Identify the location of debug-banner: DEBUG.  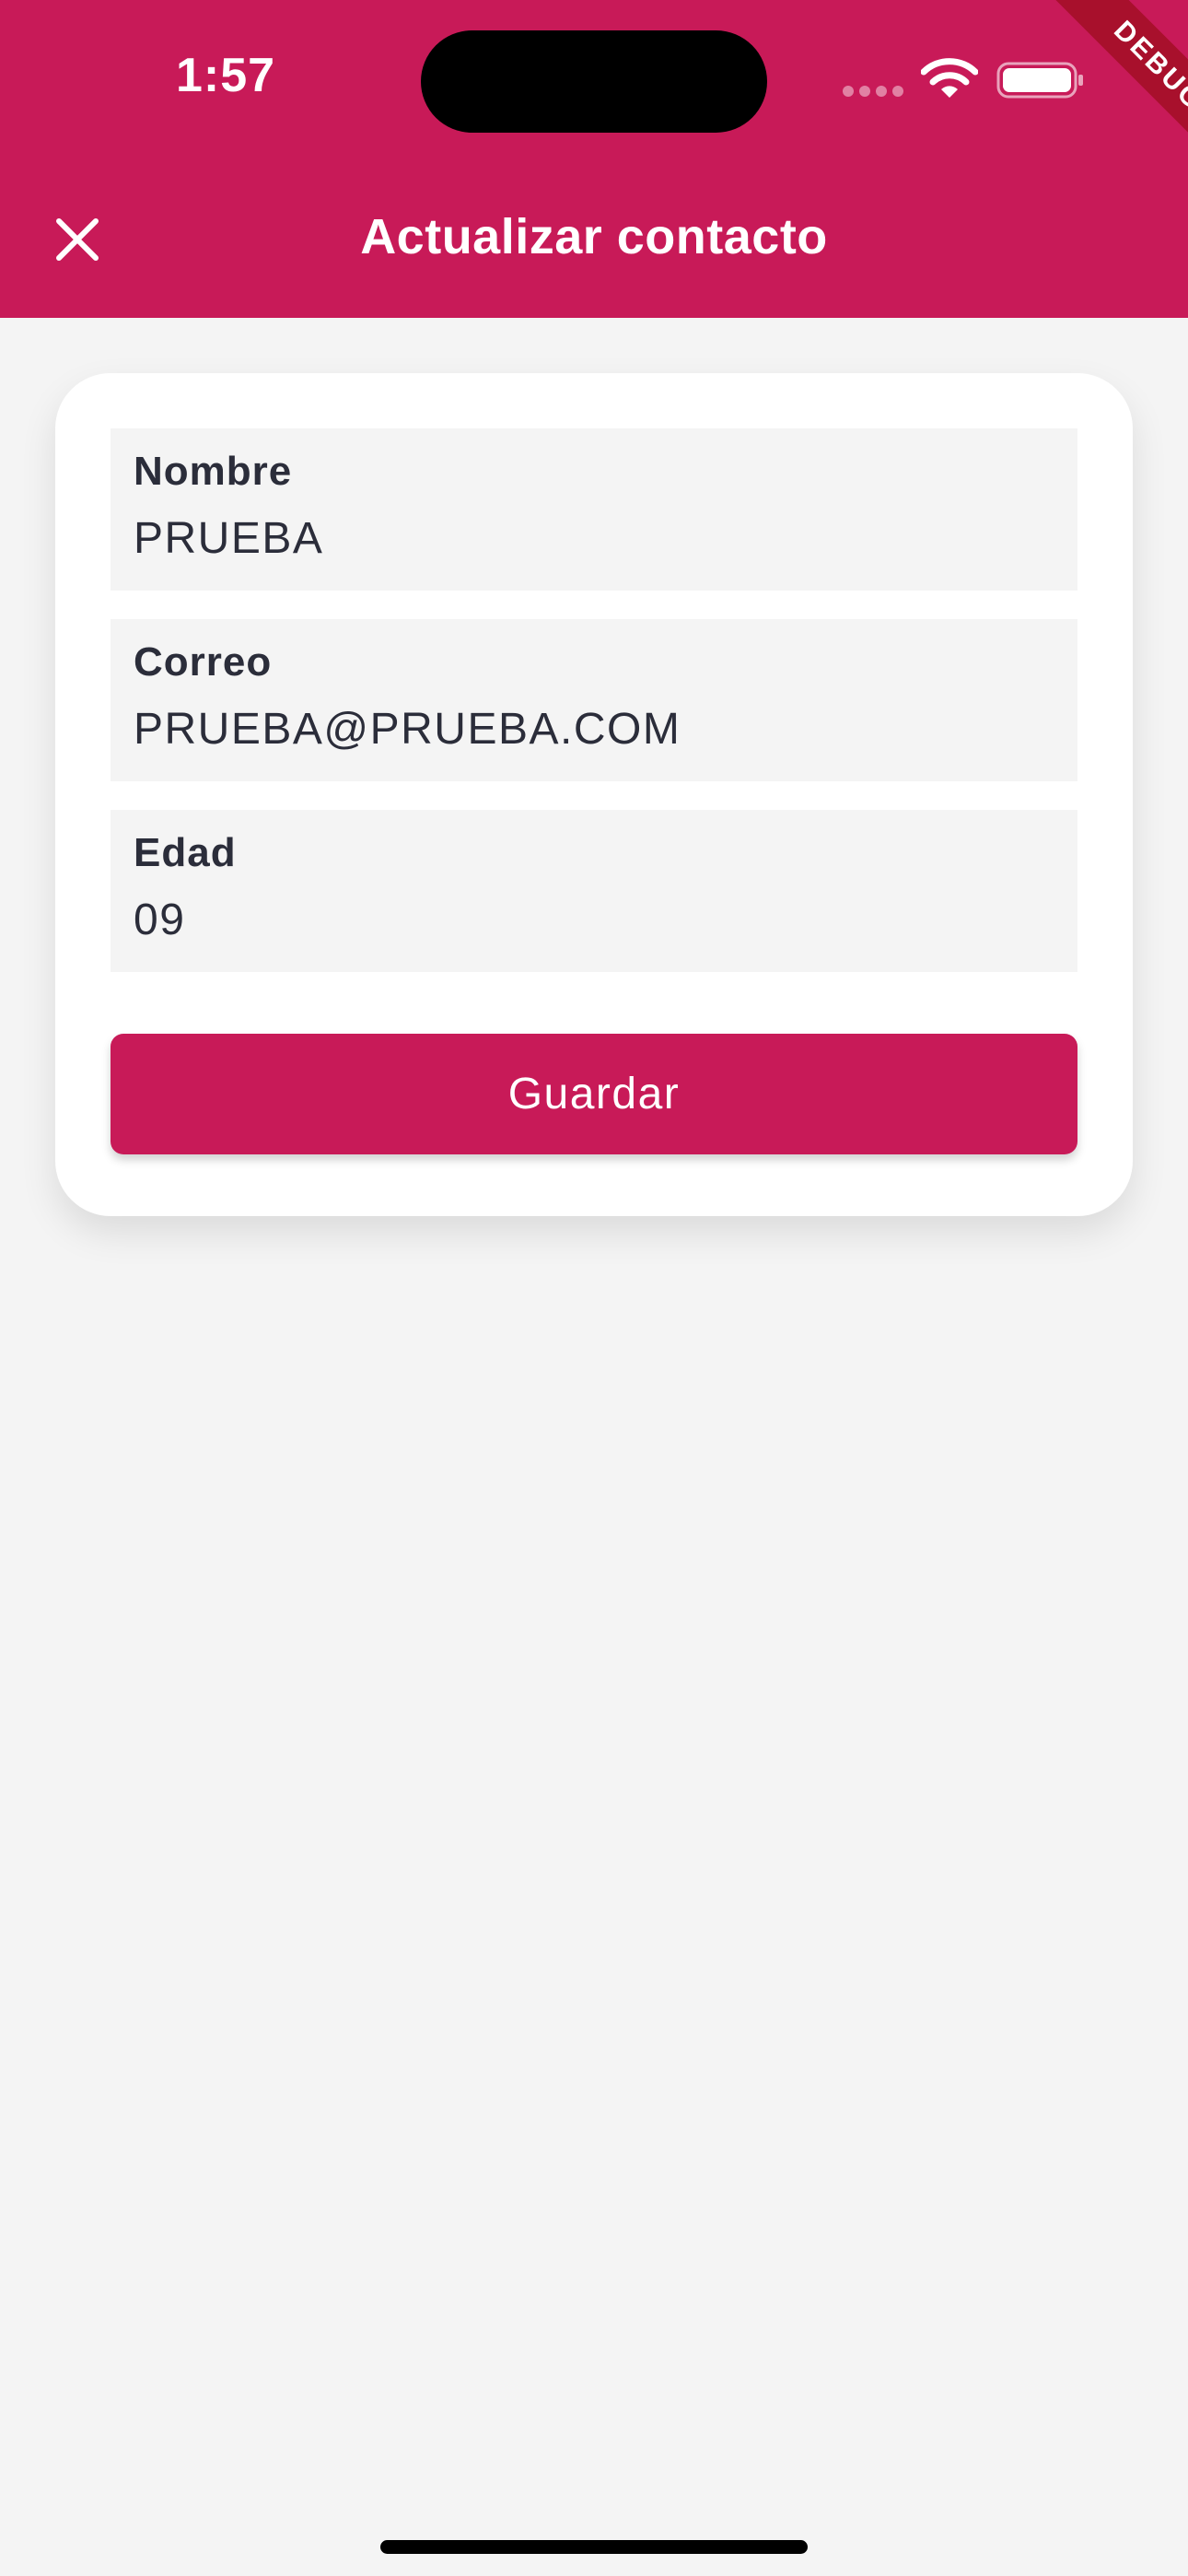
(1109, 78).